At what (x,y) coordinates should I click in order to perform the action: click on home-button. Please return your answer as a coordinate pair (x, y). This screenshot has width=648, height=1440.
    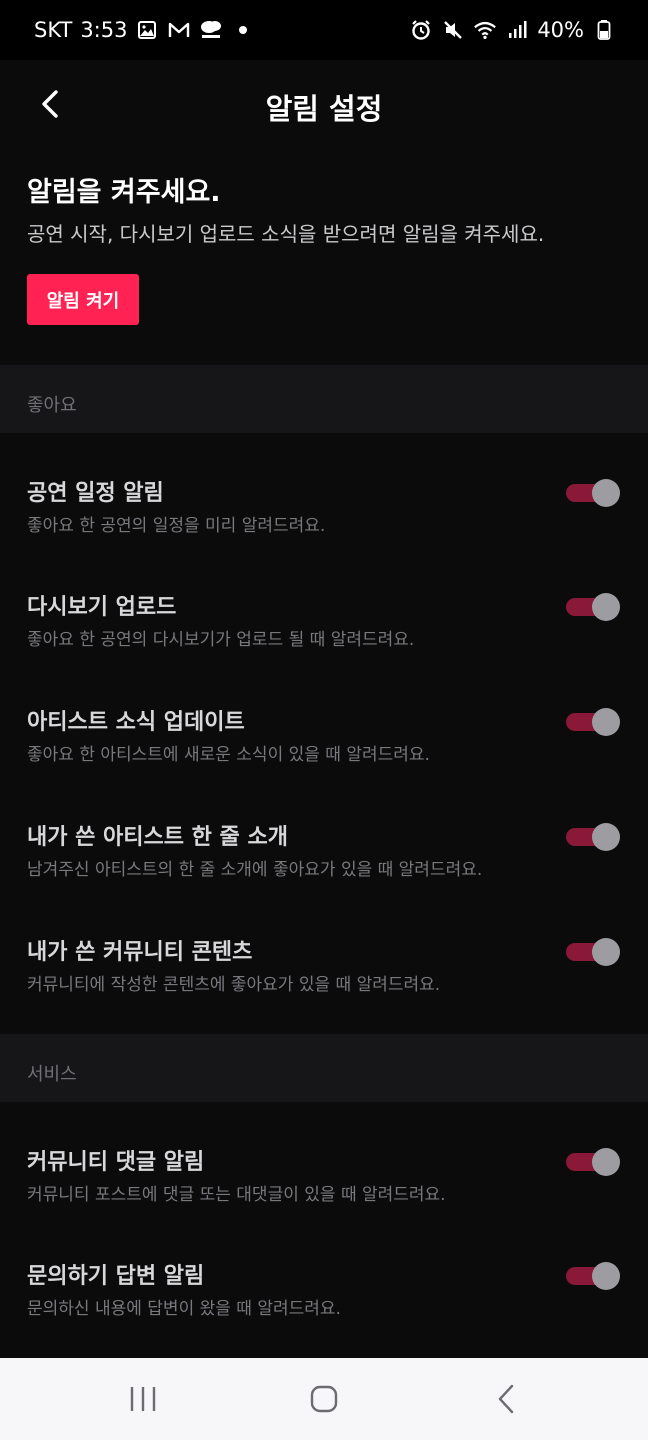
    Looking at the image, I should click on (324, 1399).